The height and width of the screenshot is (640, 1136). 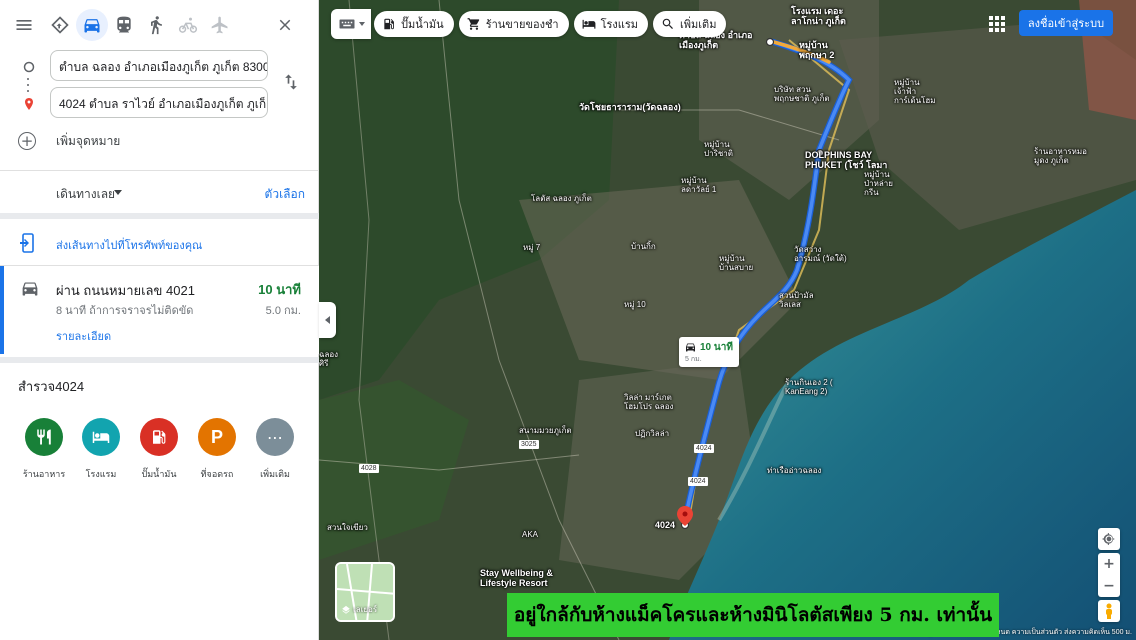 I want to click on swap-icon, so click(x=291, y=82).